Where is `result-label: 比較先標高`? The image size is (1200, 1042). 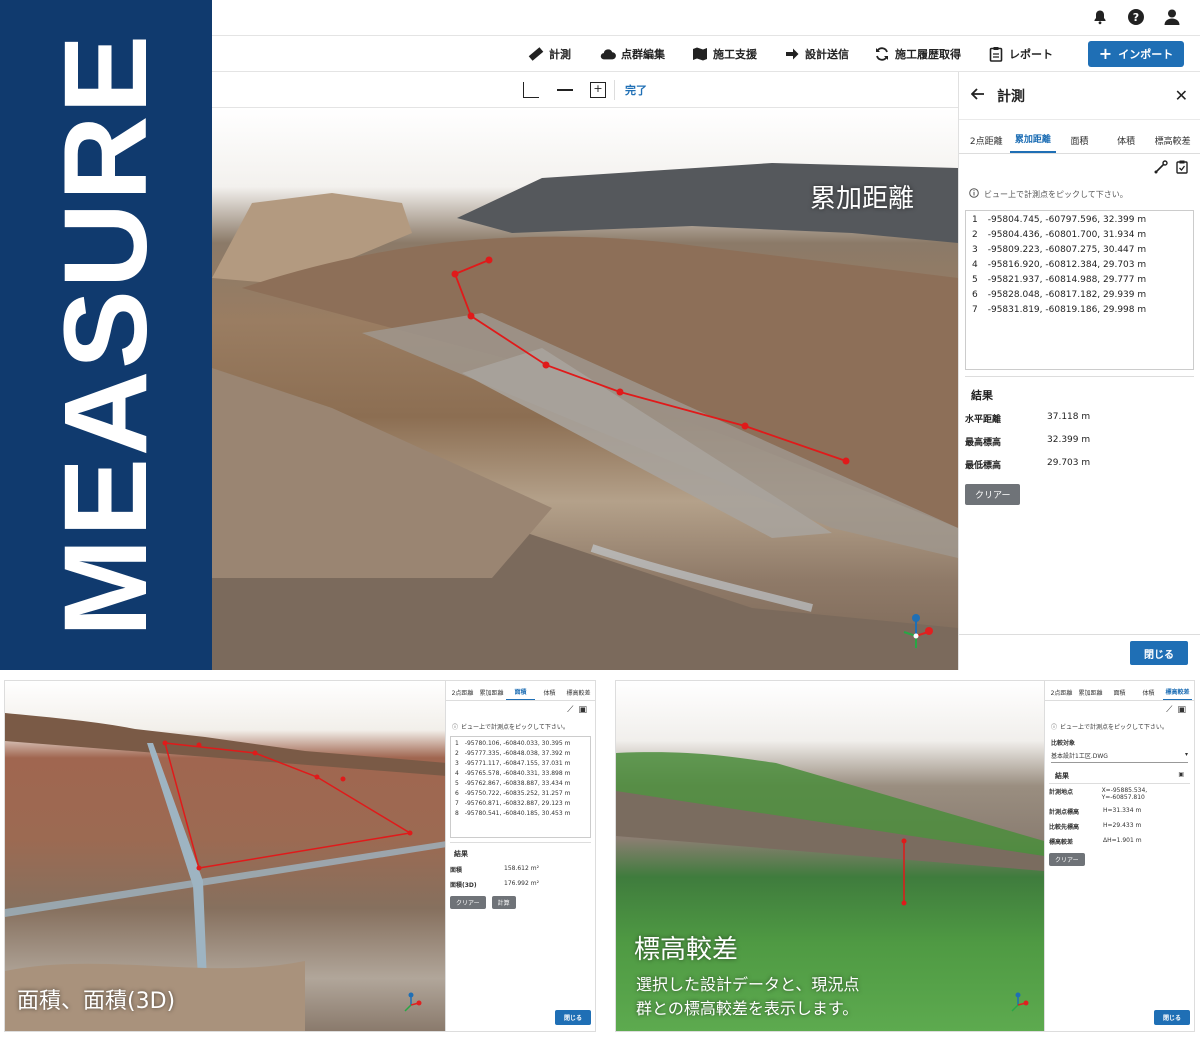 result-label: 比較先標高 is located at coordinates (1064, 827).